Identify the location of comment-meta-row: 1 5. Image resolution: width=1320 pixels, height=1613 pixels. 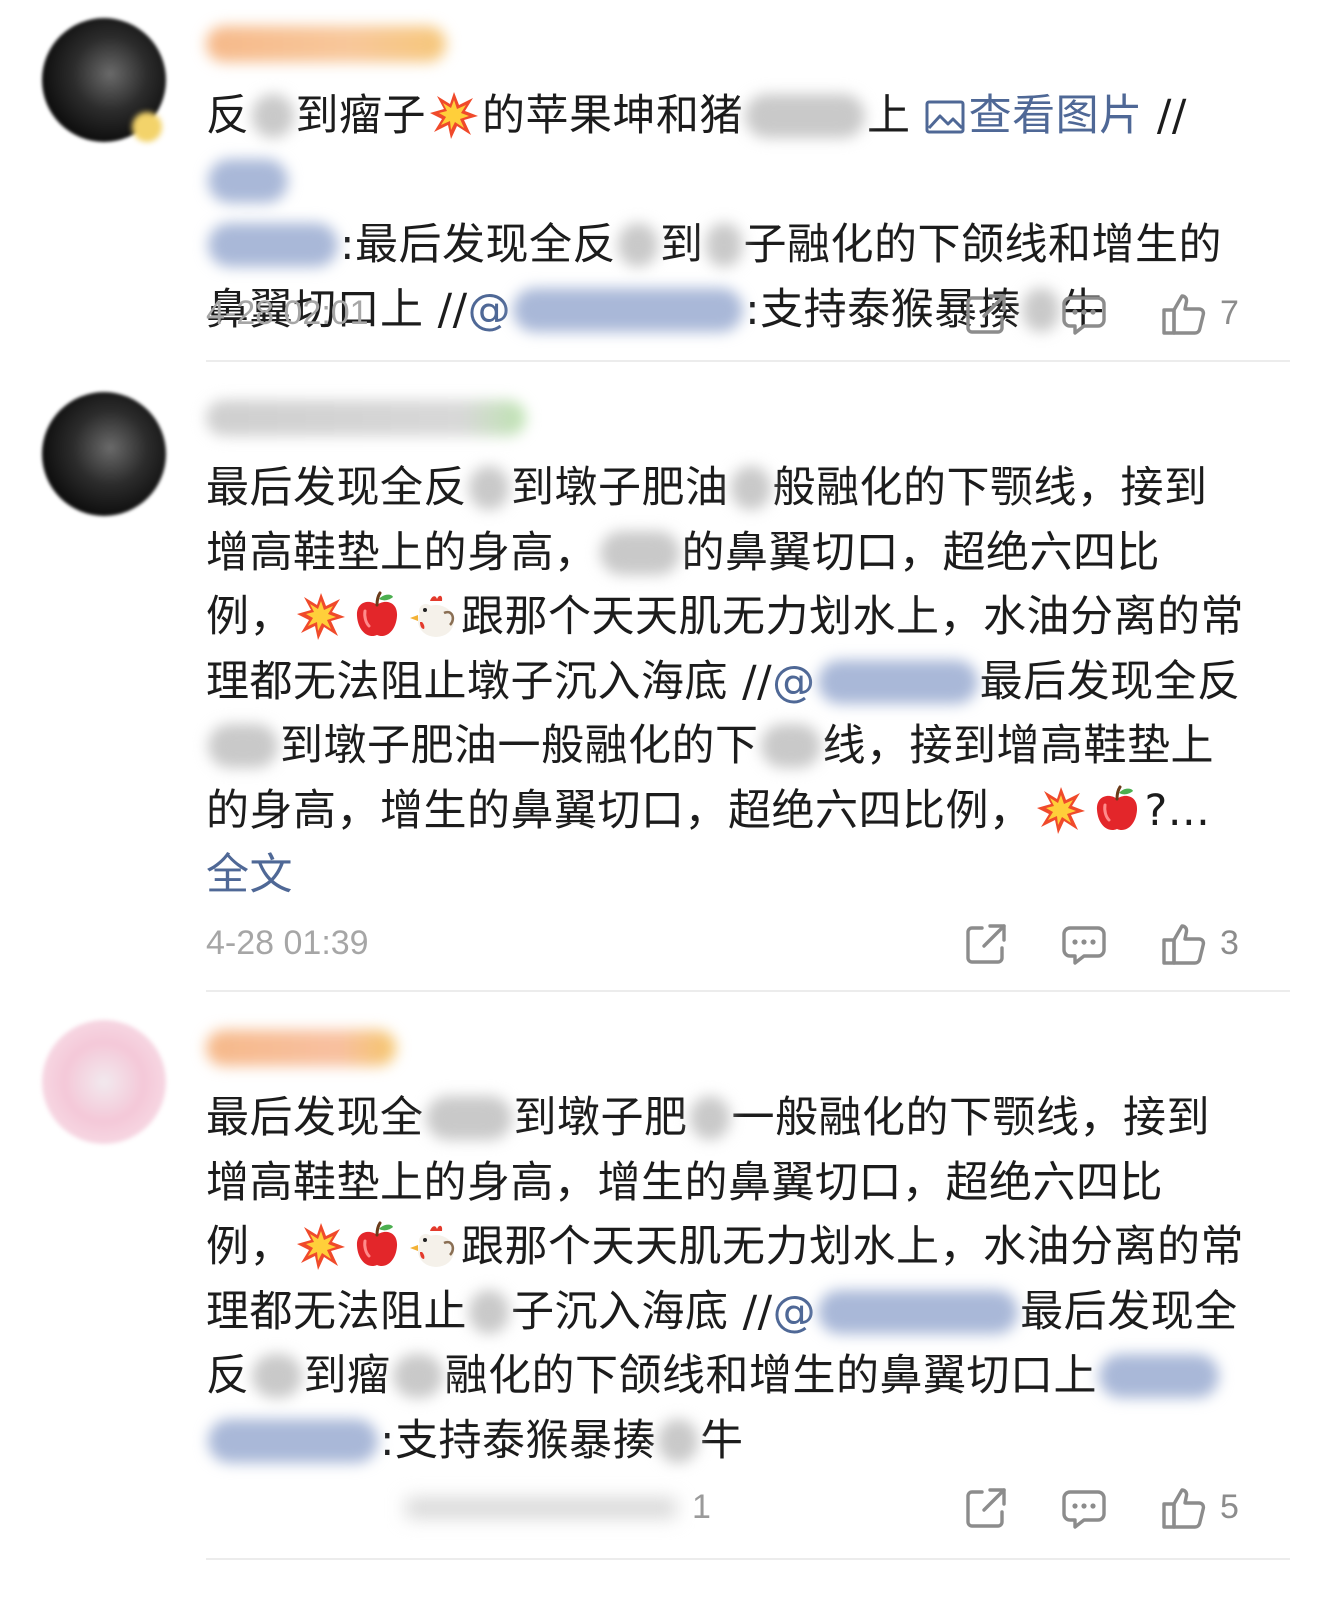
(726, 1509).